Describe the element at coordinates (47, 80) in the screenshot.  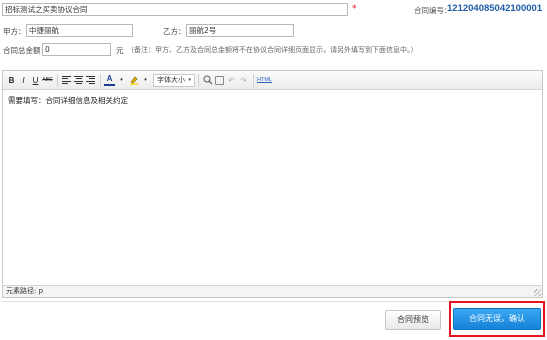
I see `strikethrough-button: ABC` at that location.